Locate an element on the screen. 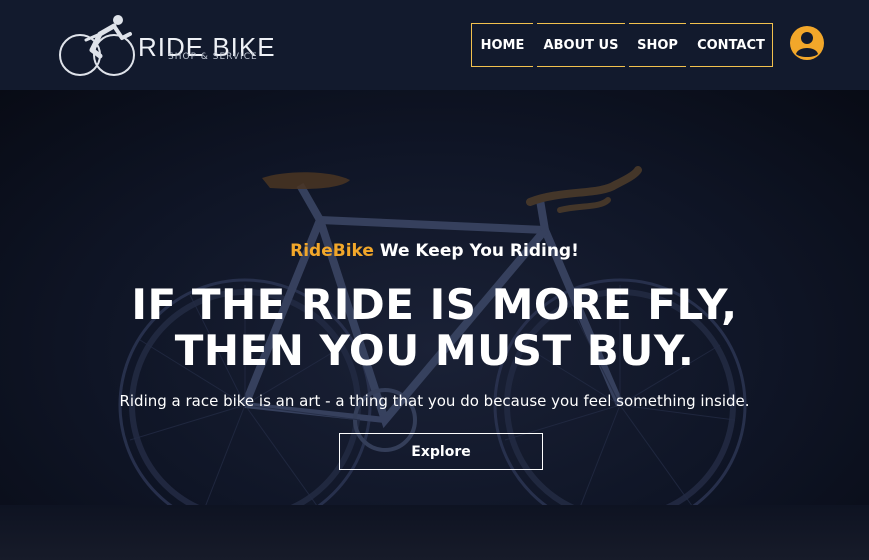 The height and width of the screenshot is (560, 869). tagline-rest: We Keep You Riding! is located at coordinates (476, 251).